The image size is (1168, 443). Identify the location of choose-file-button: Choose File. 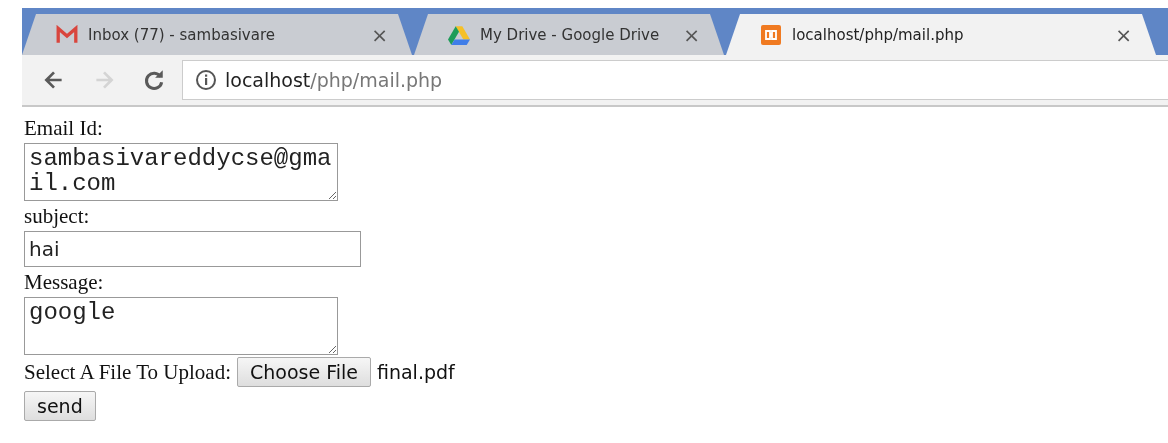
(303, 372).